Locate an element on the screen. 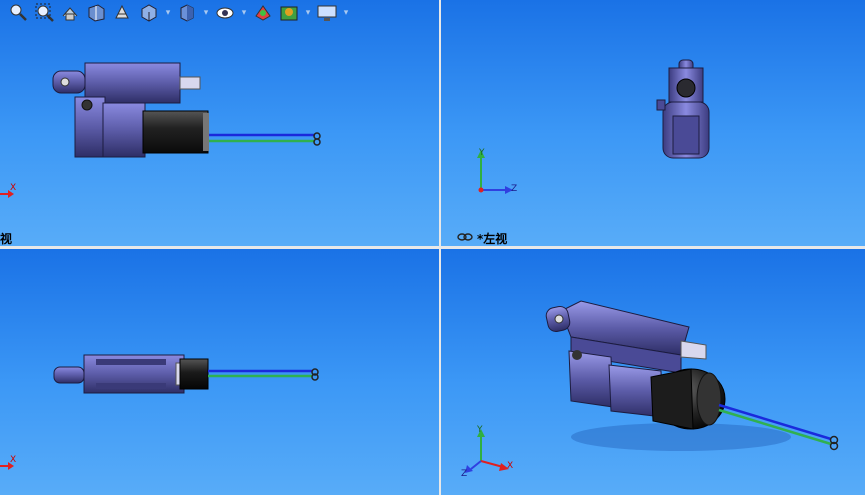  heads-up-view-toolbar: ▾ ▾ ▾ ▾ ▾ is located at coordinates (179, 13).